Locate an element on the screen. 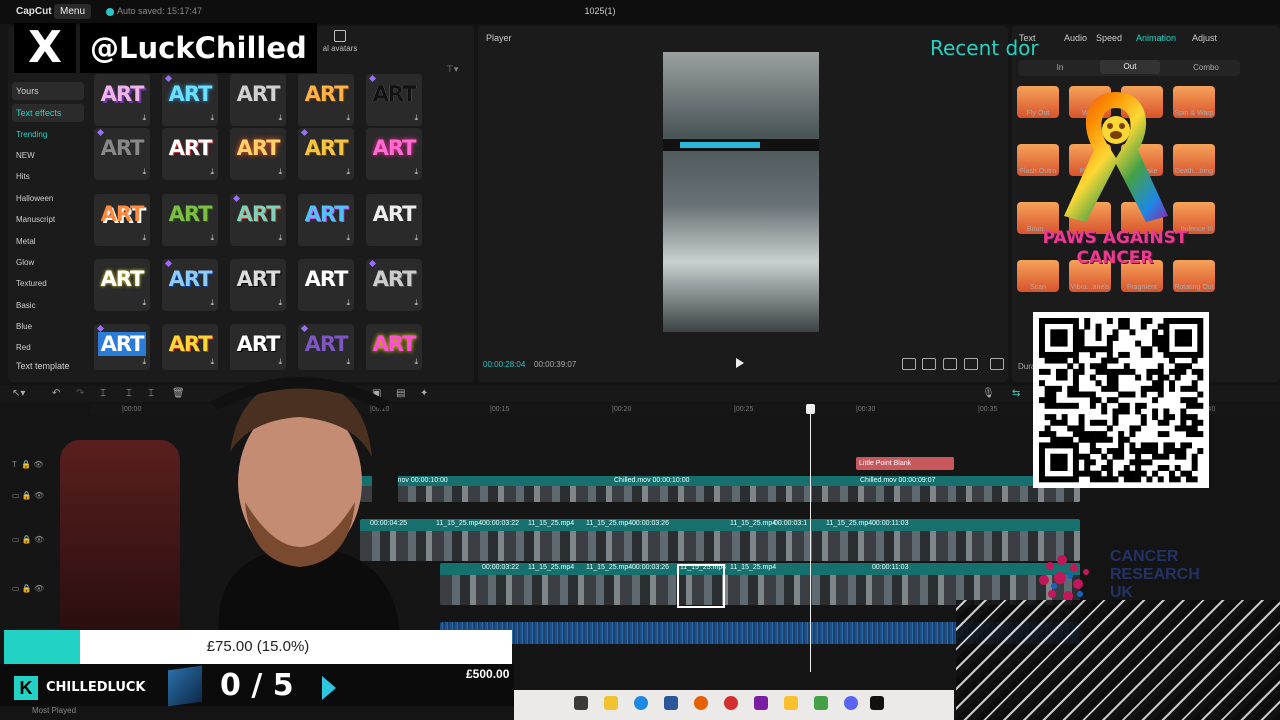 The height and width of the screenshot is (720, 1280). taskbar-firefox-icon is located at coordinates (701, 703).